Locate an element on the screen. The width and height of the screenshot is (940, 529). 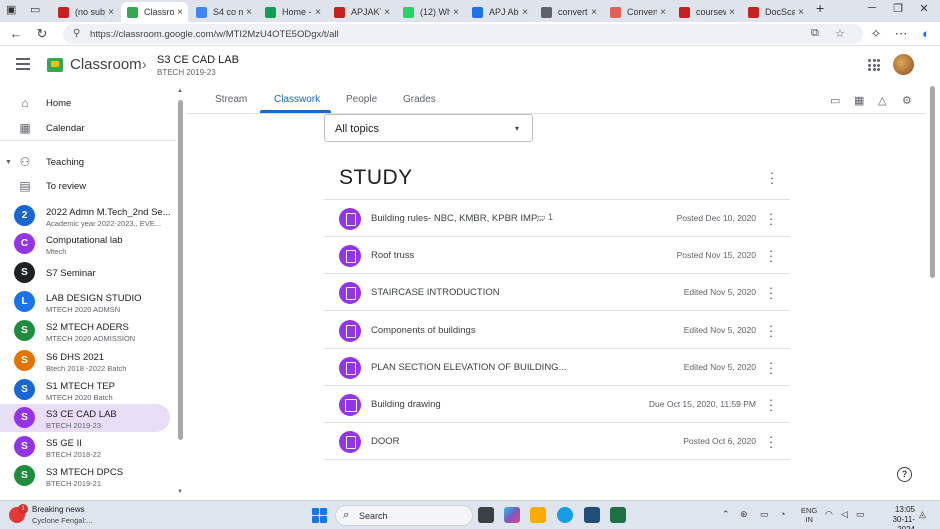
browser-menu-icon: ⋯ is located at coordinates (901, 34).